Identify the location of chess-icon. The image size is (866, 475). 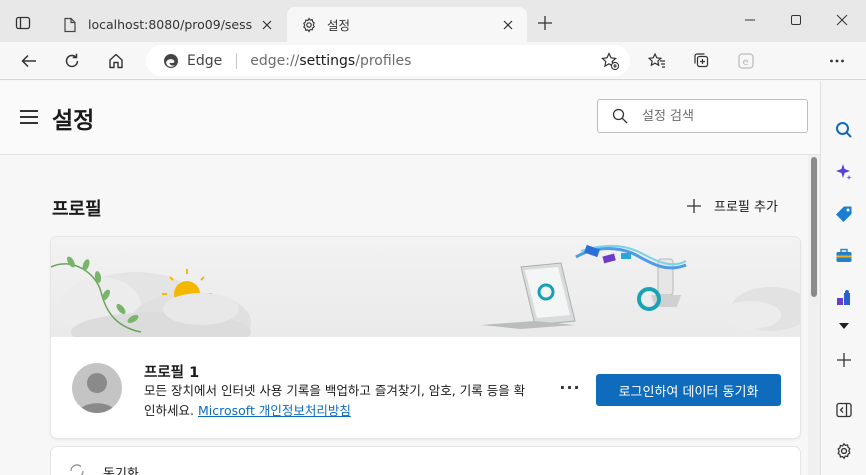
(843, 297).